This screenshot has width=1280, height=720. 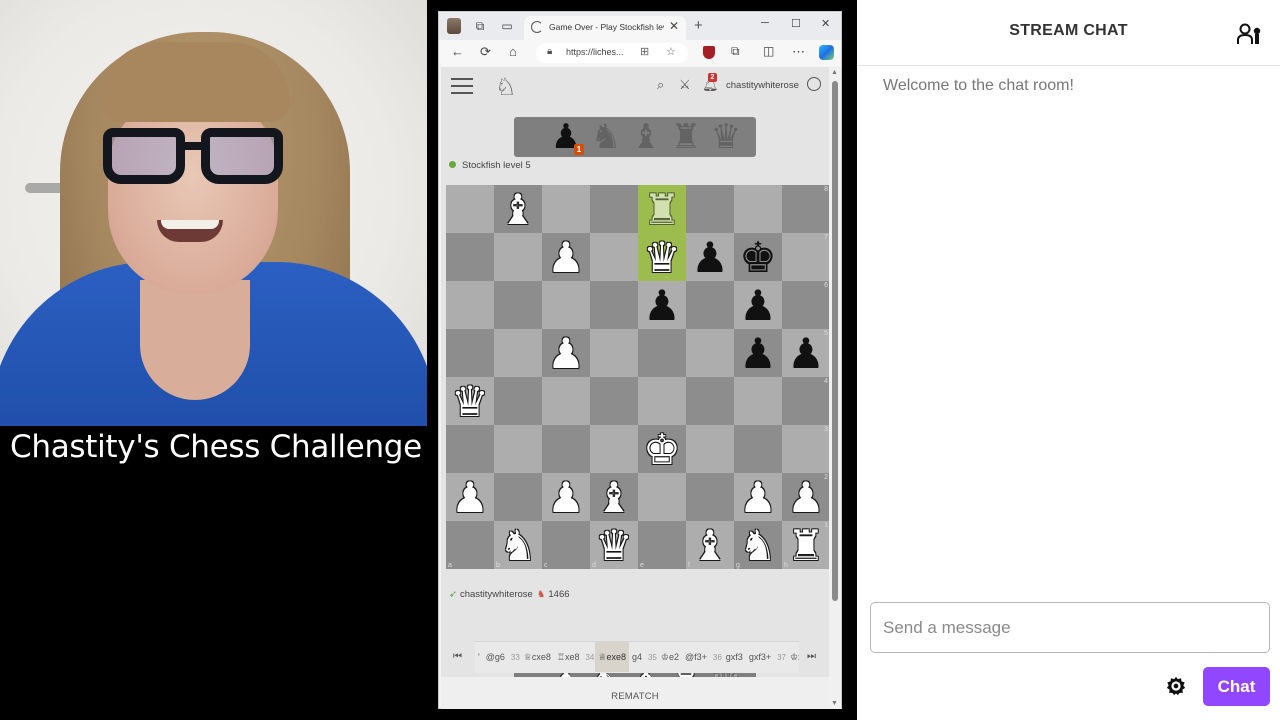 I want to click on square-d1: ♛ d, so click(x=614, y=545).